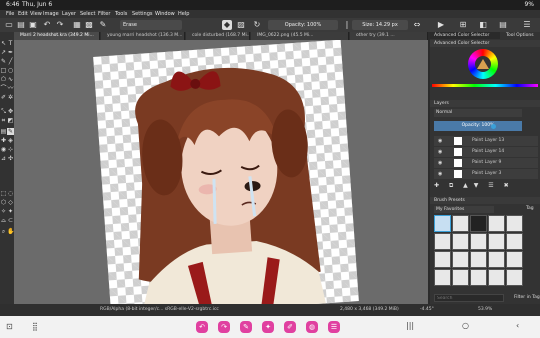 The image size is (540, 338). Describe the element at coordinates (486, 174) in the screenshot. I see `layer-row: ◉ Paint Layer 3` at that location.